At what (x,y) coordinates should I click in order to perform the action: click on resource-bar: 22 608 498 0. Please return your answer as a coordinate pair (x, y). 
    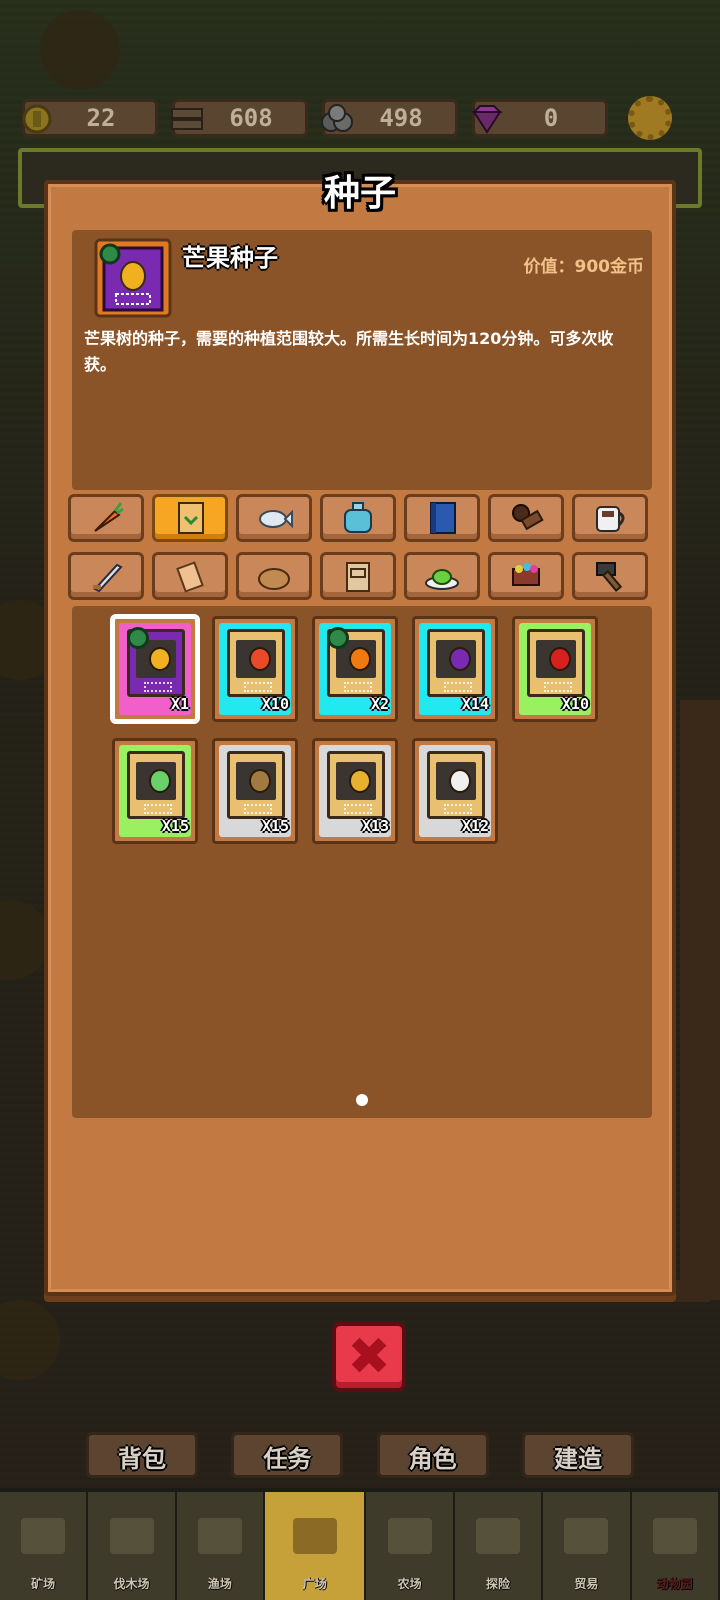
    Looking at the image, I should click on (360, 118).